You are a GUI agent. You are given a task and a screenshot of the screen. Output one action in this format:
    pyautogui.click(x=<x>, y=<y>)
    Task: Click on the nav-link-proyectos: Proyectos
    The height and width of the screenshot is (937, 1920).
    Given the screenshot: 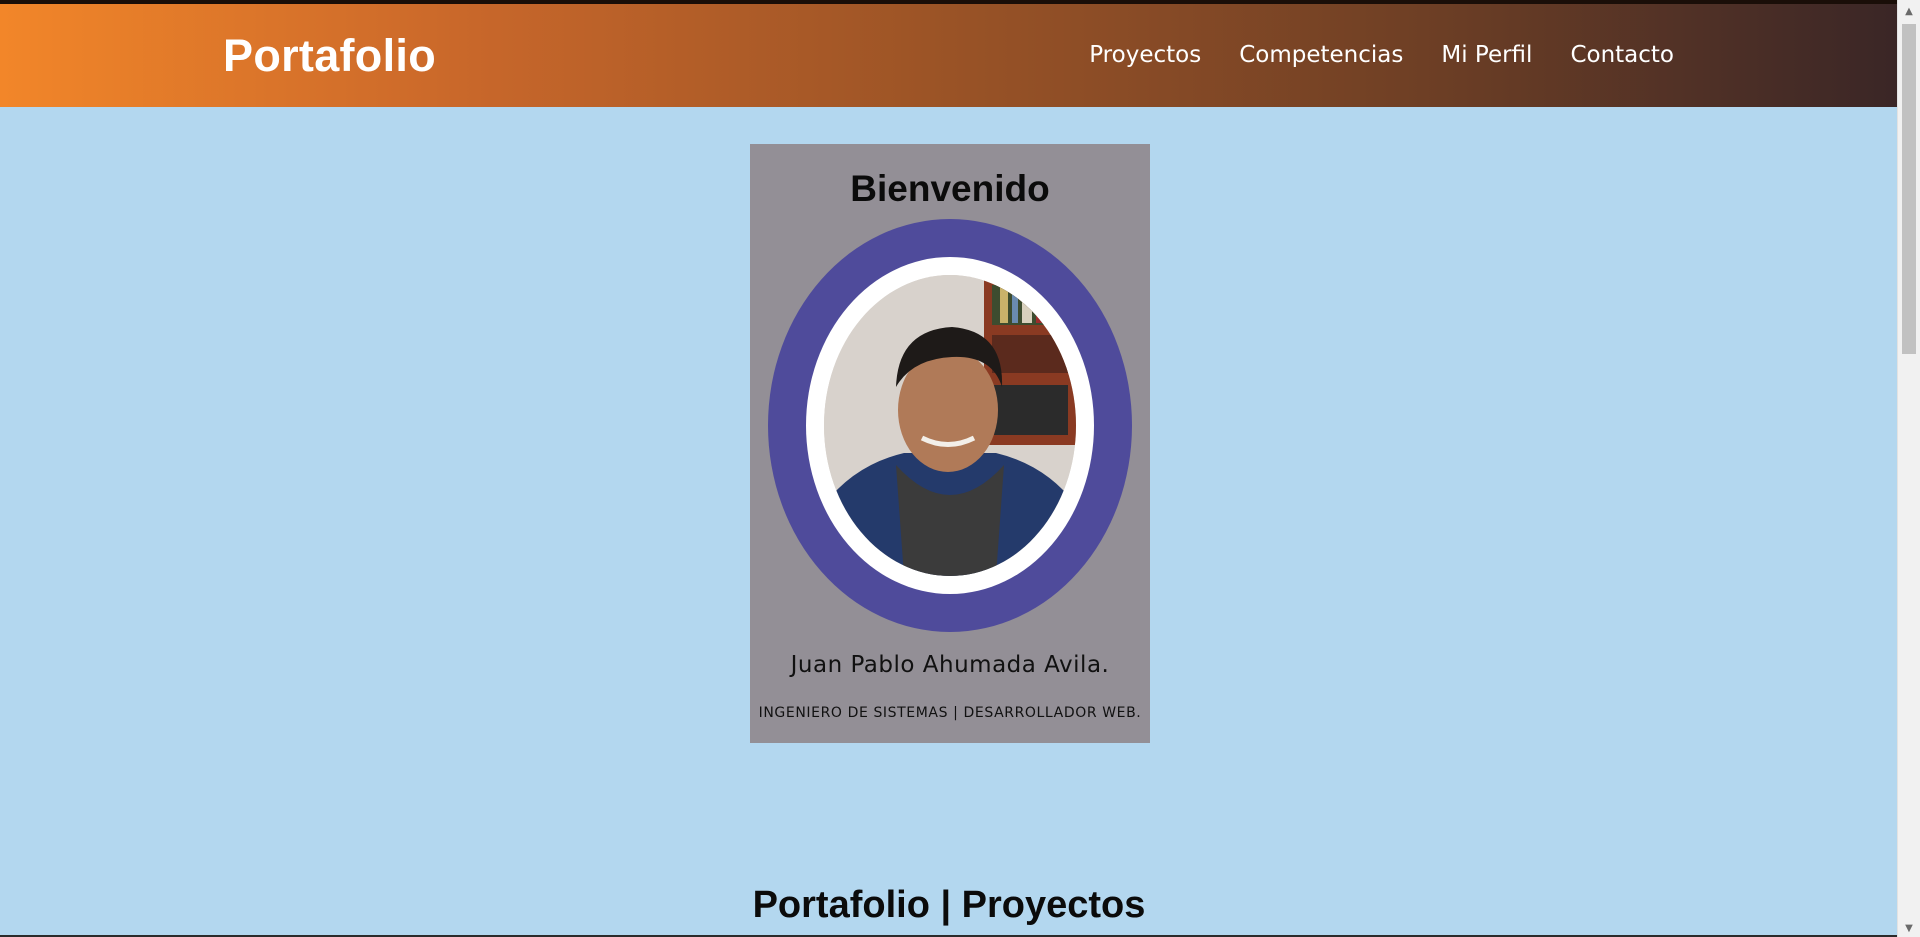 What is the action you would take?
    pyautogui.click(x=1145, y=55)
    